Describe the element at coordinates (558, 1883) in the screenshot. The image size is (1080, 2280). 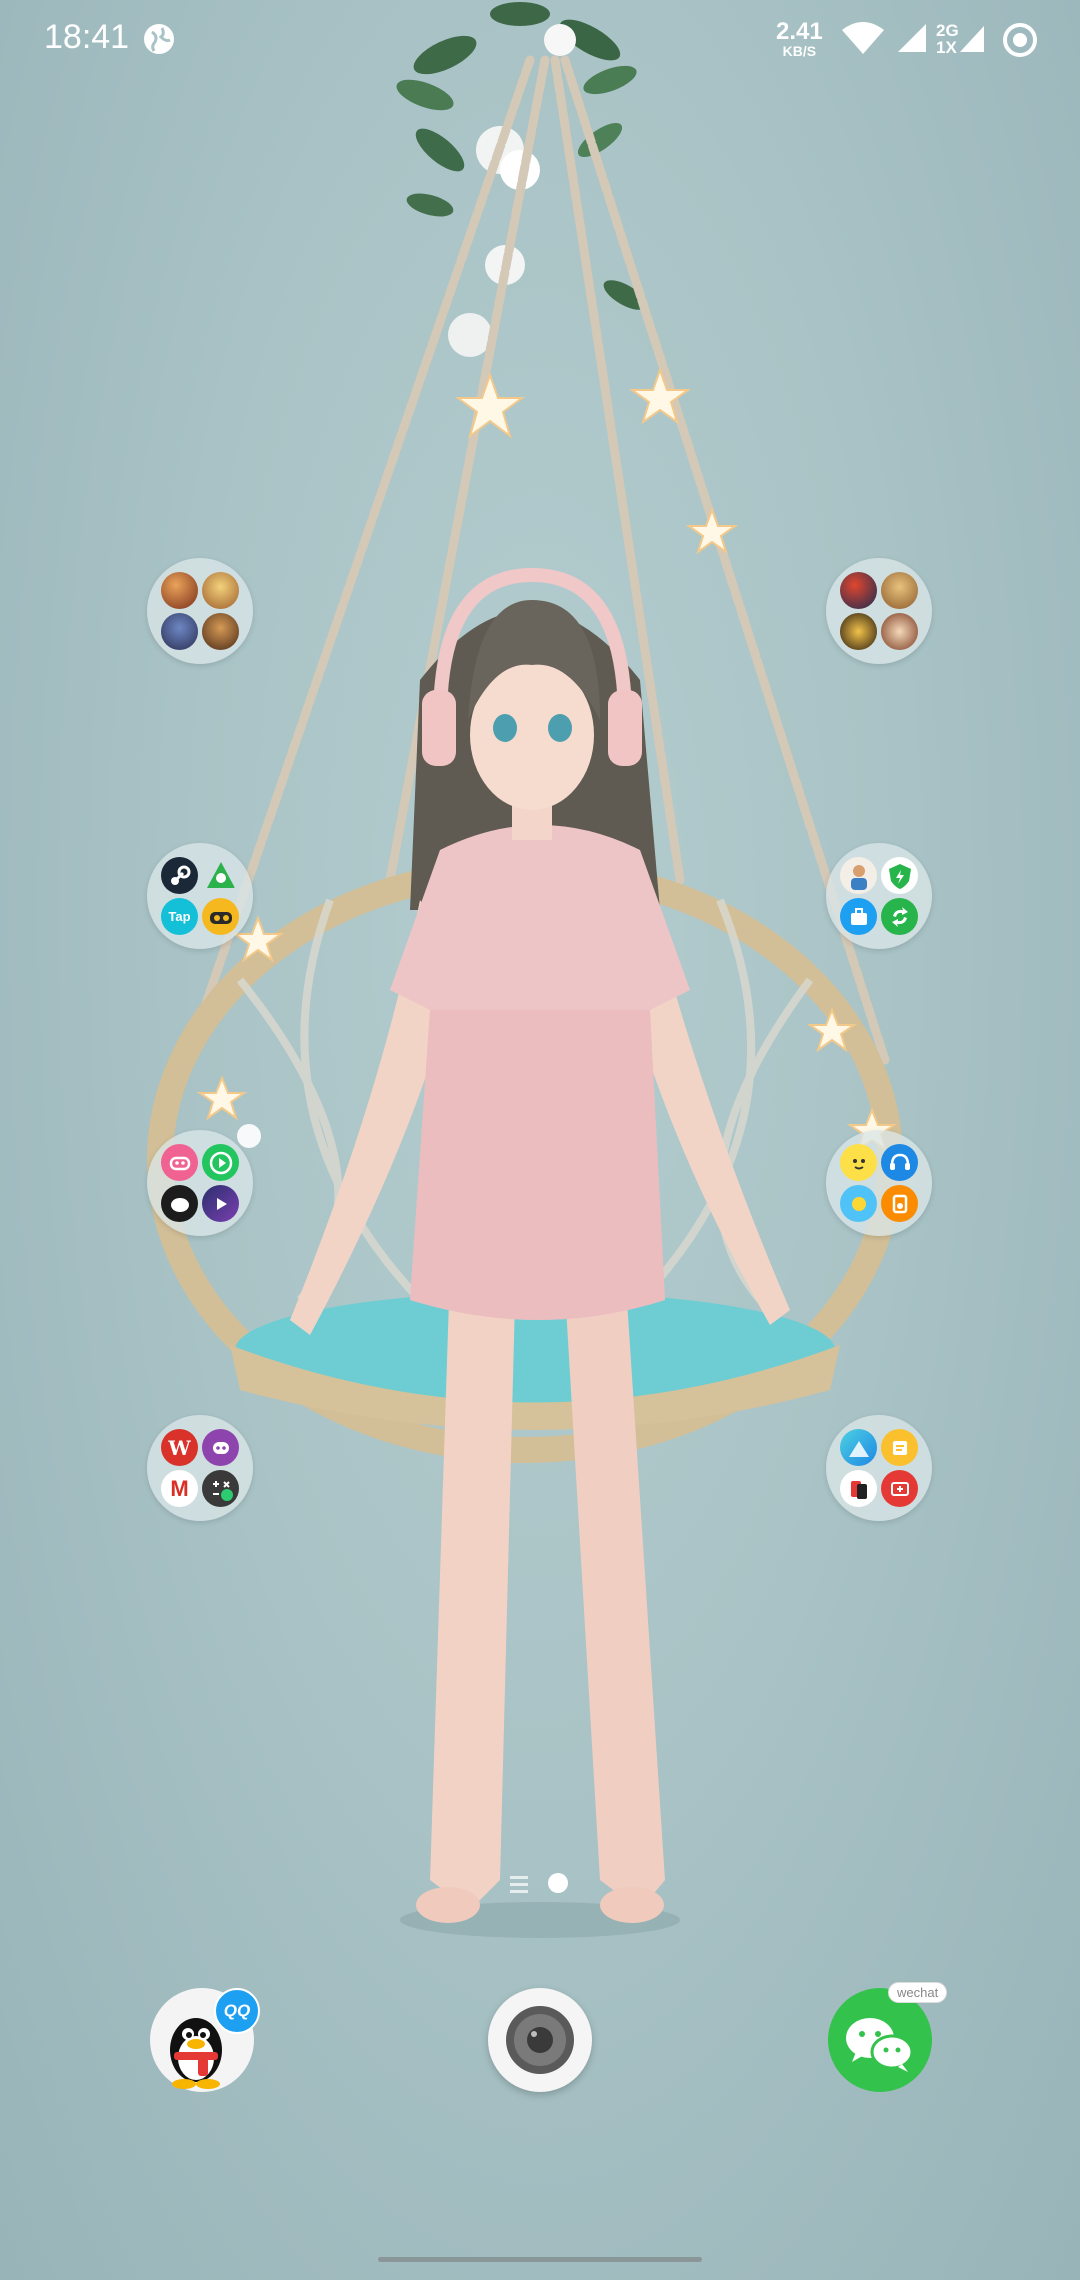
I see `page-dot-active` at that location.